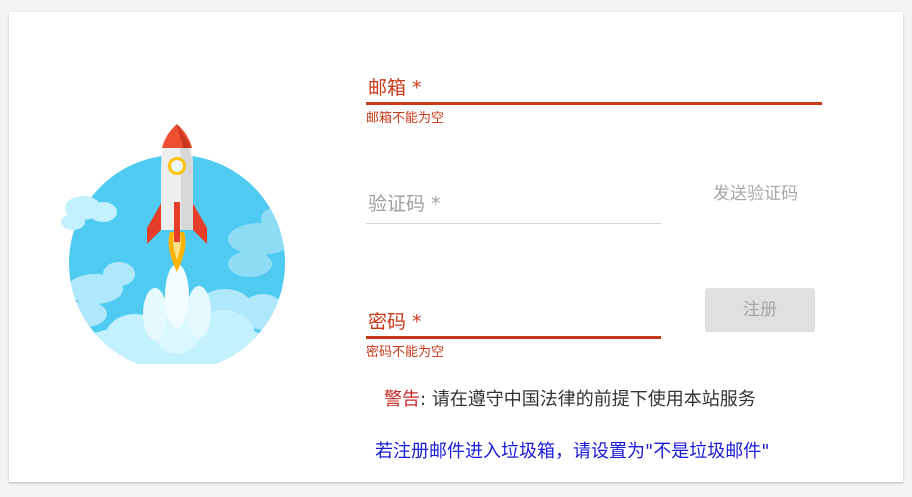 The image size is (912, 497). Describe the element at coordinates (423, 399) in the screenshot. I see `warning-colon: :` at that location.